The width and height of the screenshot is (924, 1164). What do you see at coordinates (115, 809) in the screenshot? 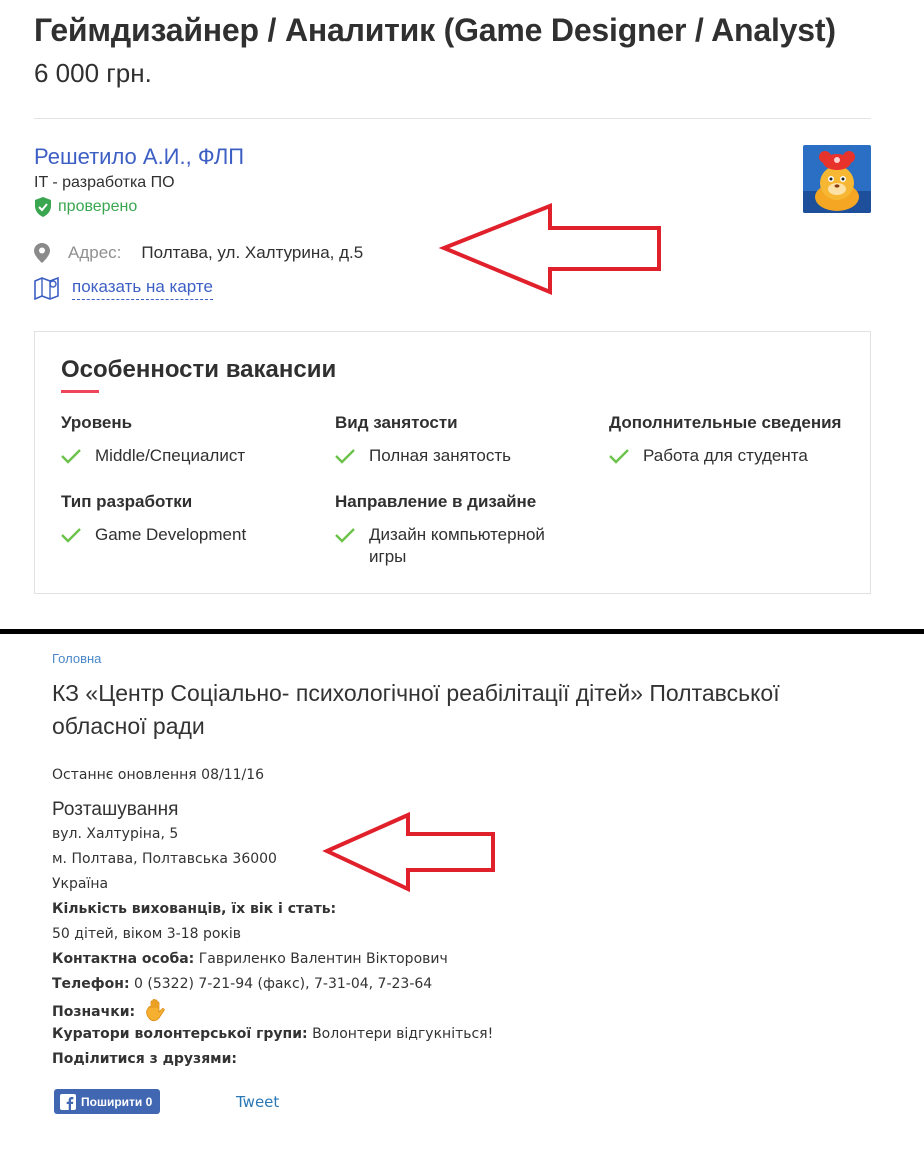
I see `location-heading: Розташування` at bounding box center [115, 809].